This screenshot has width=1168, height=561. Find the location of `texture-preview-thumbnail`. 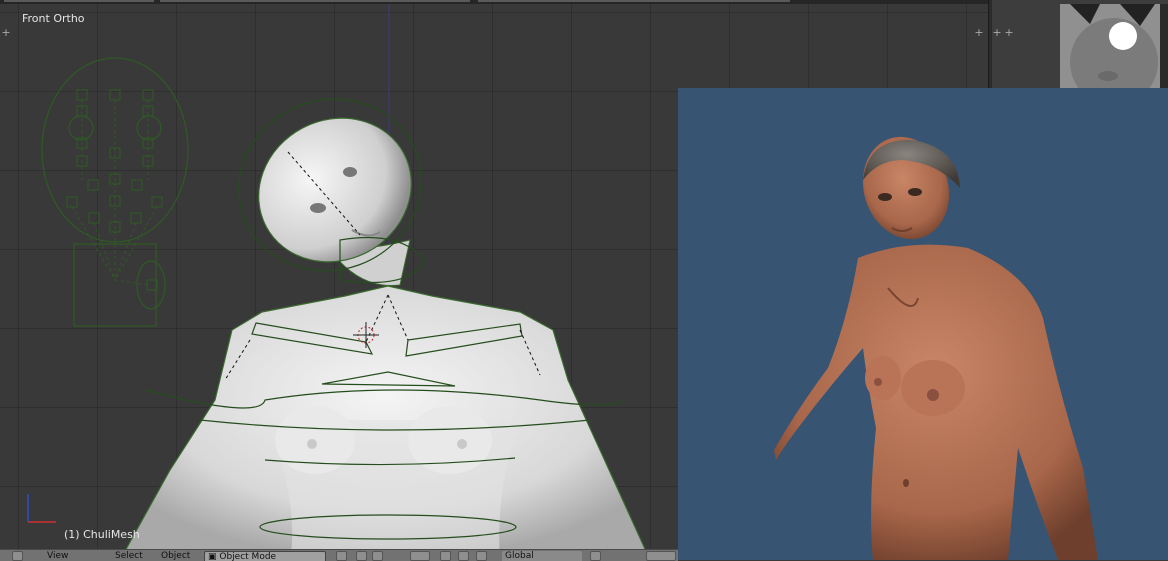

texture-preview-thumbnail is located at coordinates (1114, 46).